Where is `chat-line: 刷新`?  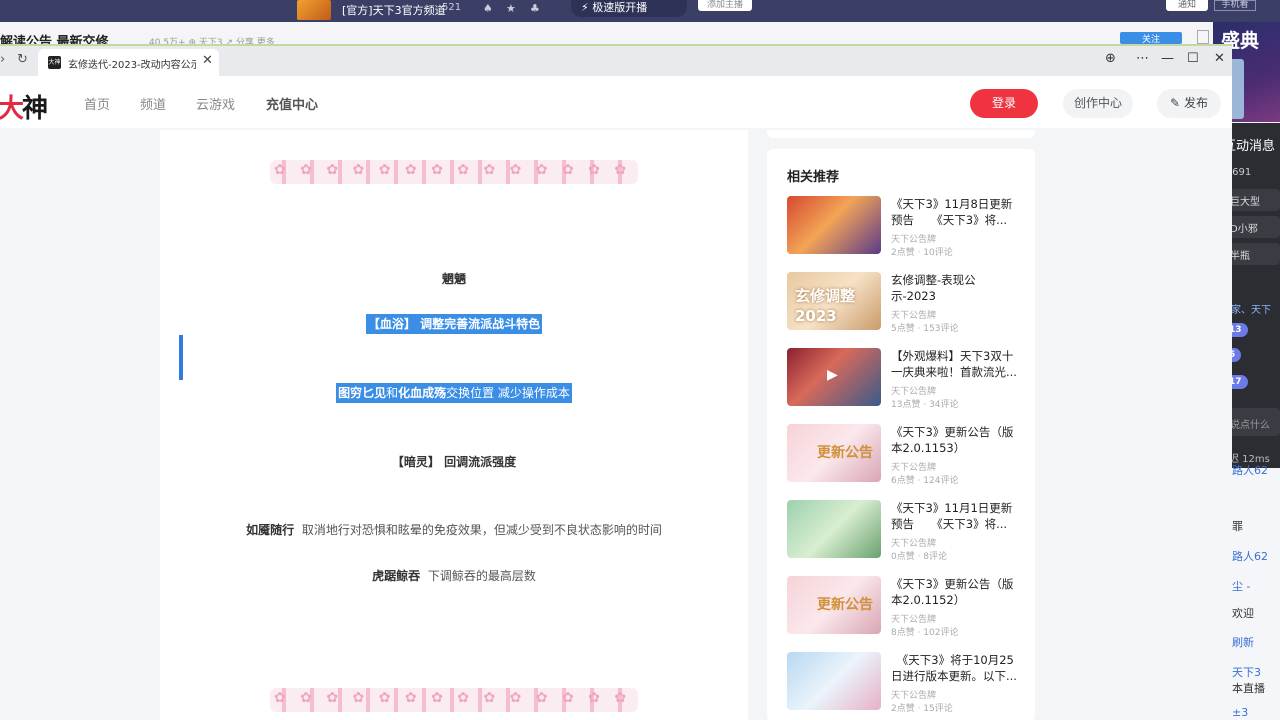
chat-line: 刷新 is located at coordinates (1243, 642).